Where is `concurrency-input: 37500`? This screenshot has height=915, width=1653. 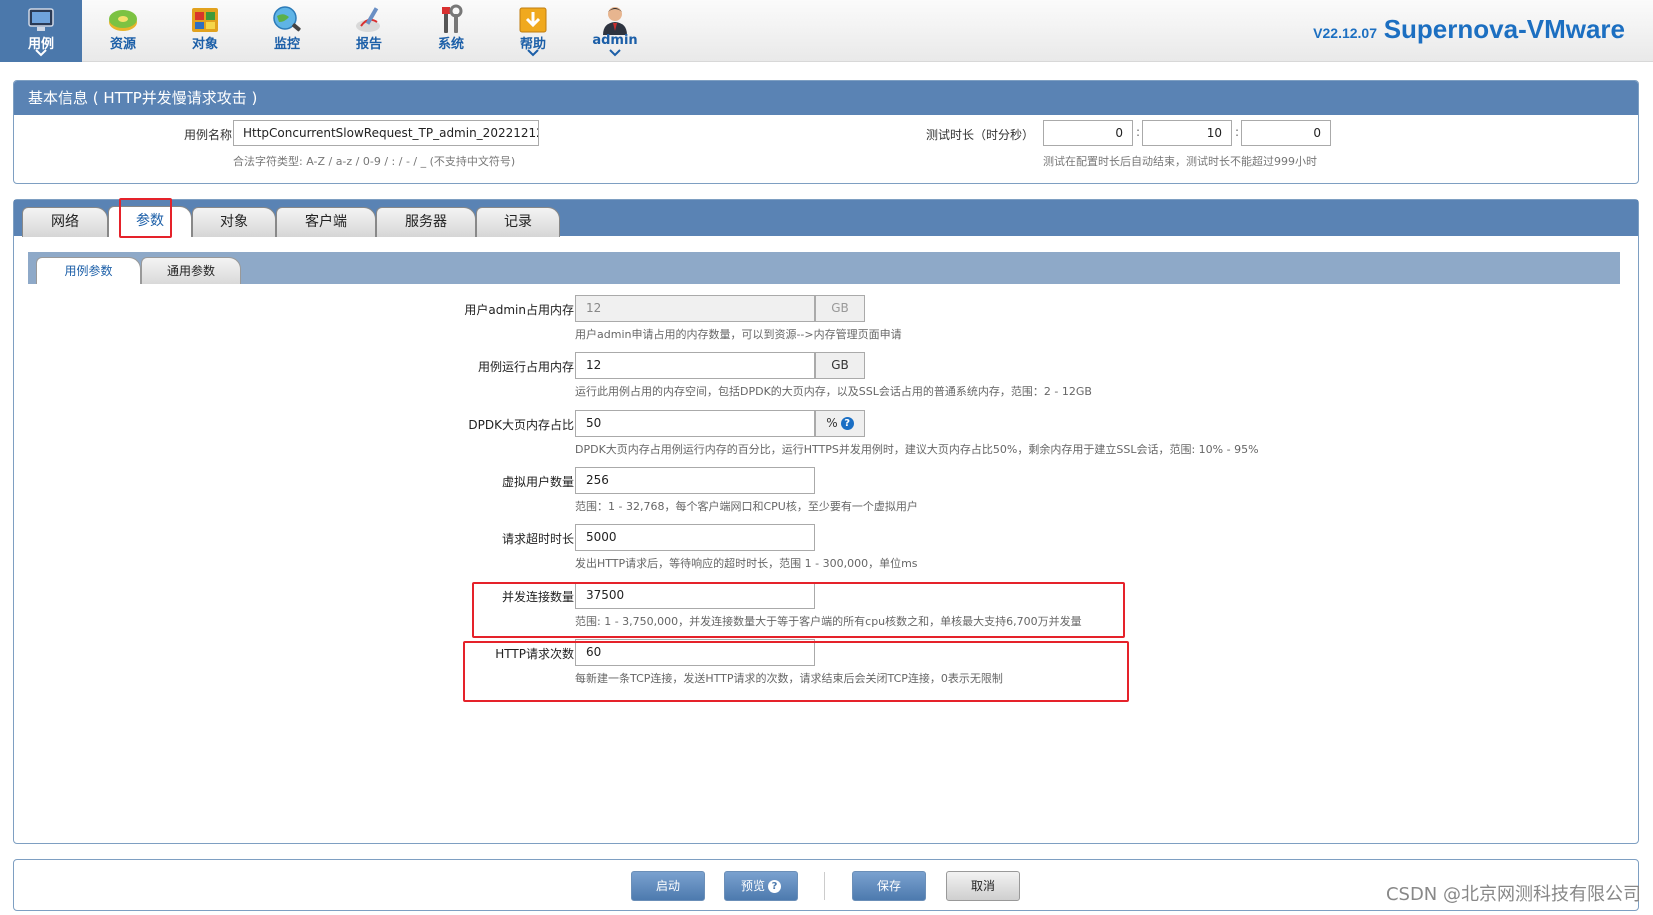 concurrency-input: 37500 is located at coordinates (695, 595).